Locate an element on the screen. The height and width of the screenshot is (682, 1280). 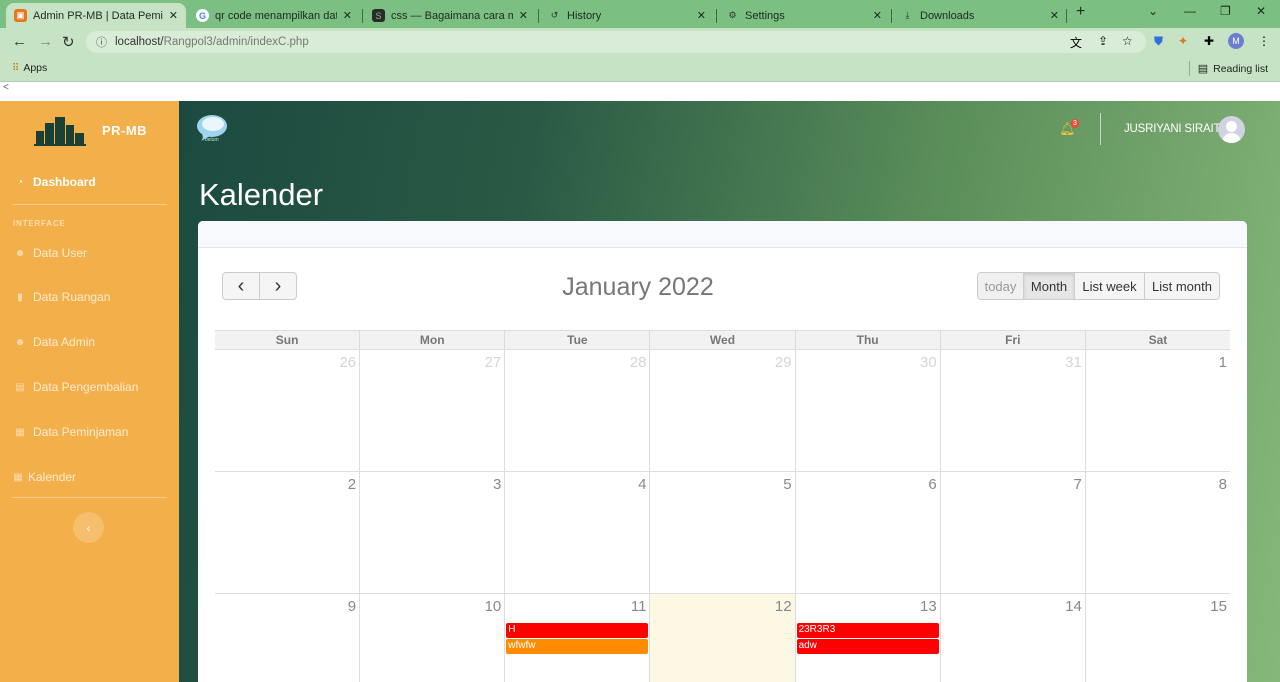
url-bar: ⓘ localhost/Rangpol3/admin/indexC.php is located at coordinates (616, 42).